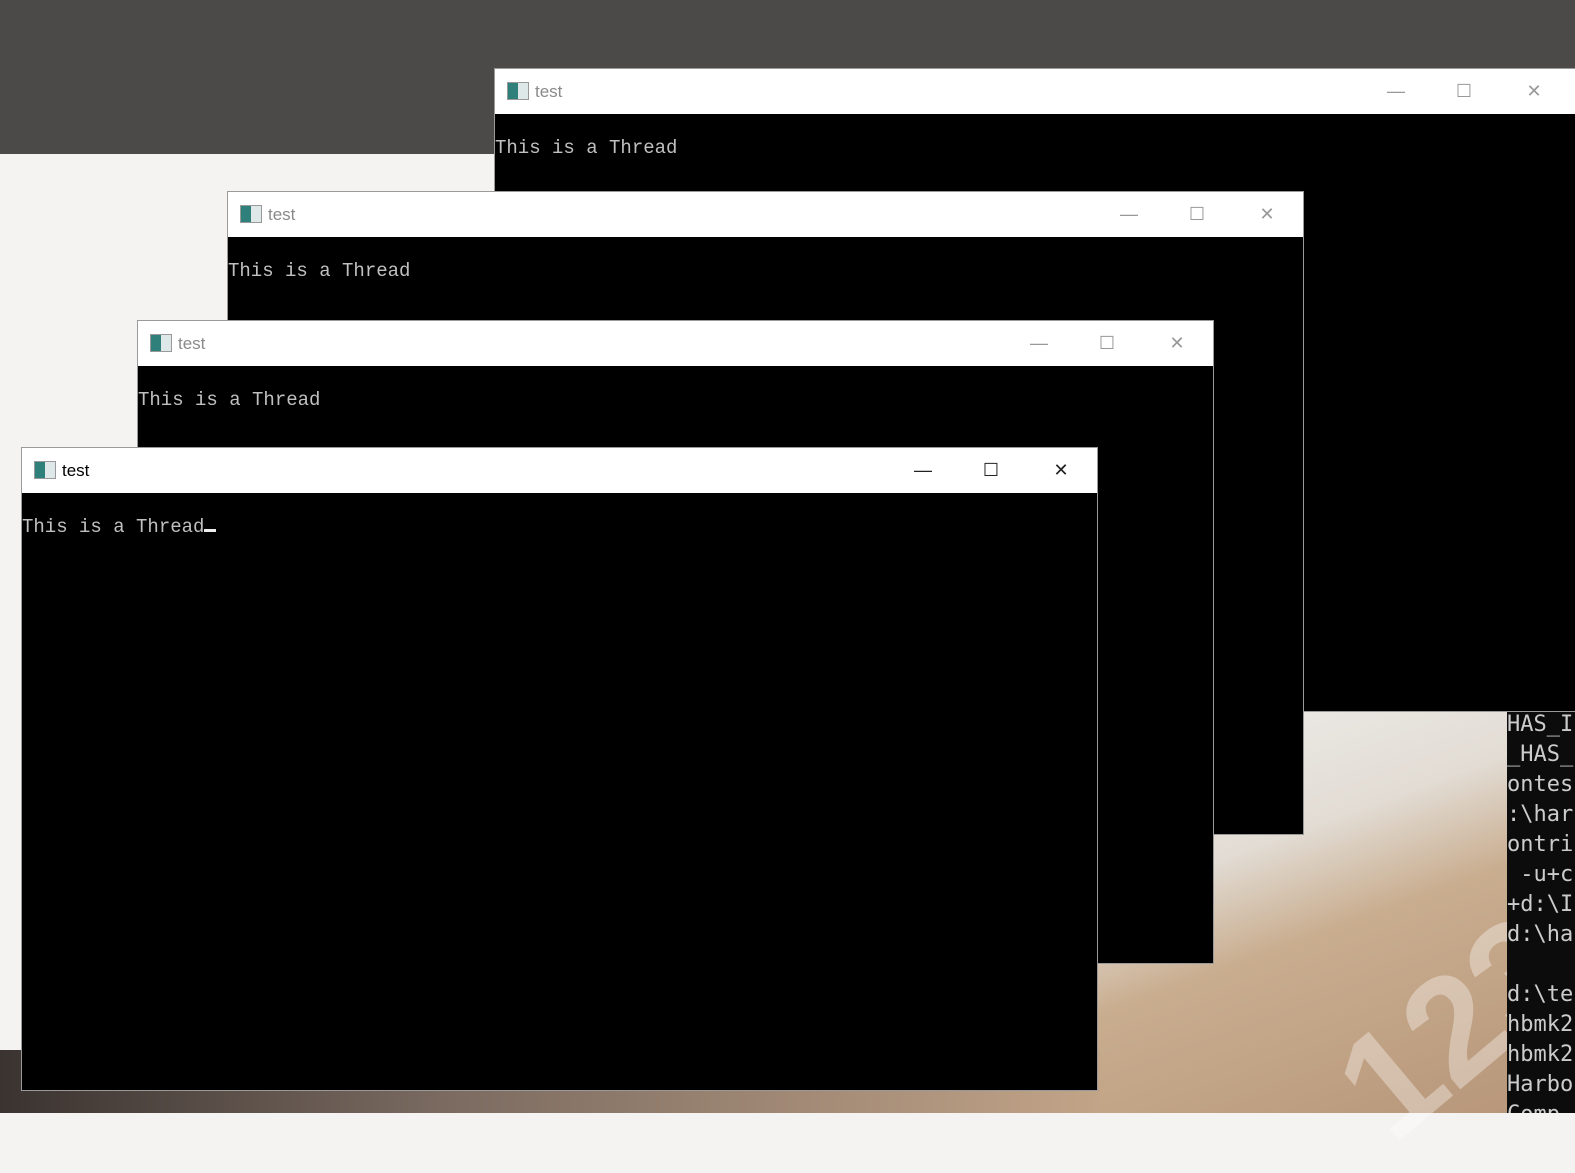 This screenshot has height=1173, width=1575. What do you see at coordinates (1540, 874) in the screenshot?
I see `terminal-line: -u+c` at bounding box center [1540, 874].